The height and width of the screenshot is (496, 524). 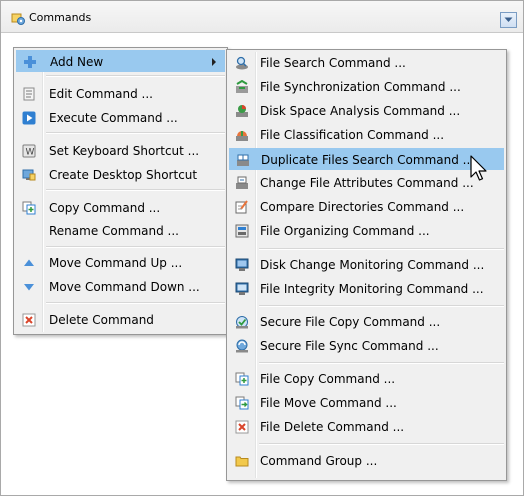 I want to click on submenu-arrow-icon, so click(x=214, y=62).